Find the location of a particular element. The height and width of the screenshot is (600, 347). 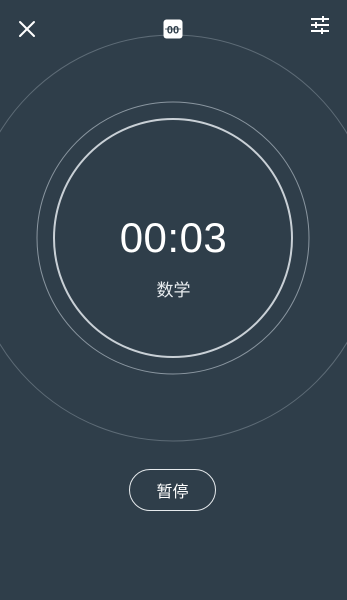

timer-mode-button: 00 is located at coordinates (173, 29).